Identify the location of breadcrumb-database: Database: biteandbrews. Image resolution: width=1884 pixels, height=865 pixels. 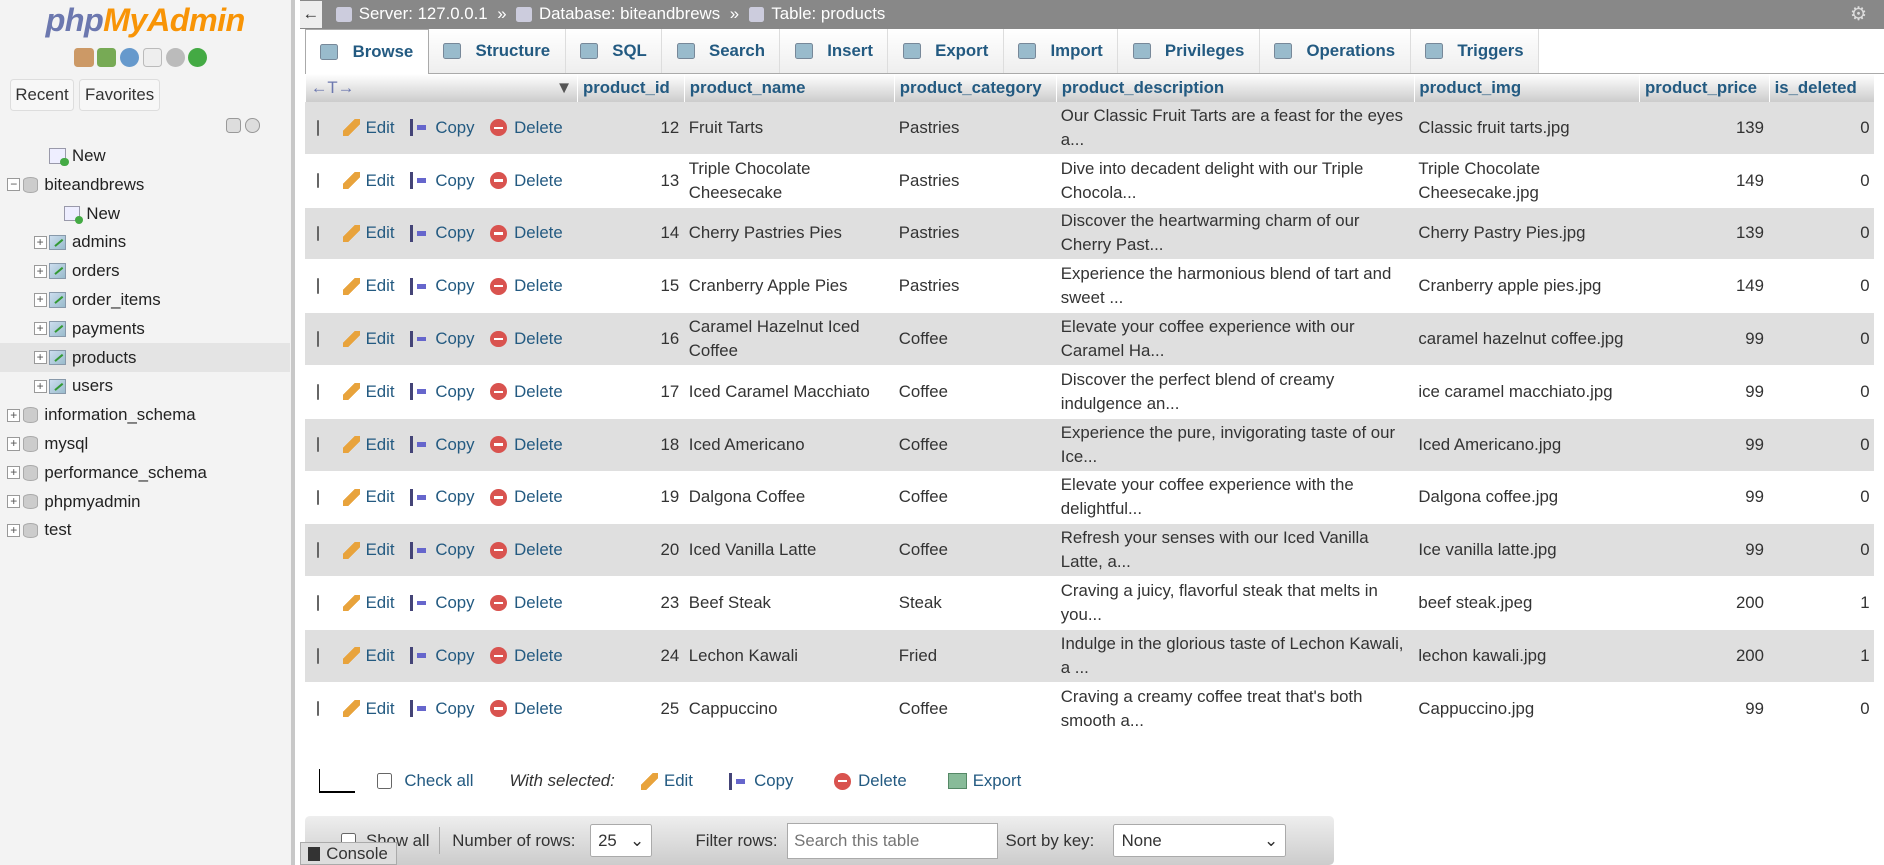
(629, 14).